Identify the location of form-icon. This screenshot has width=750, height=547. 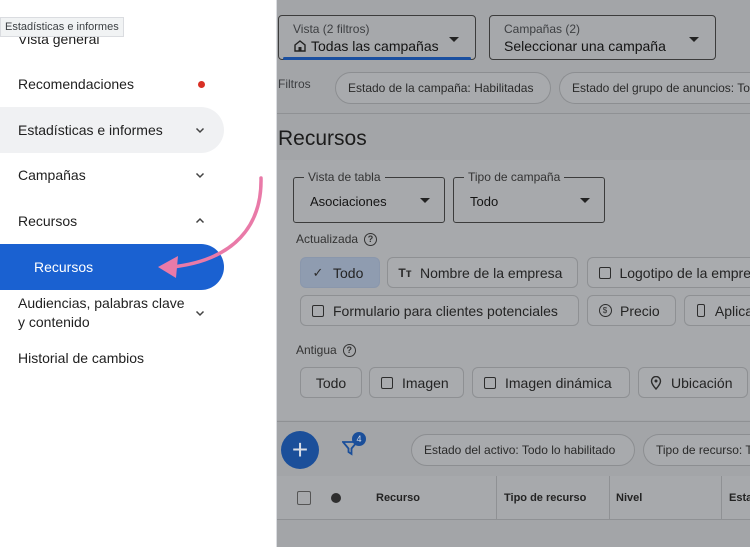
(318, 311).